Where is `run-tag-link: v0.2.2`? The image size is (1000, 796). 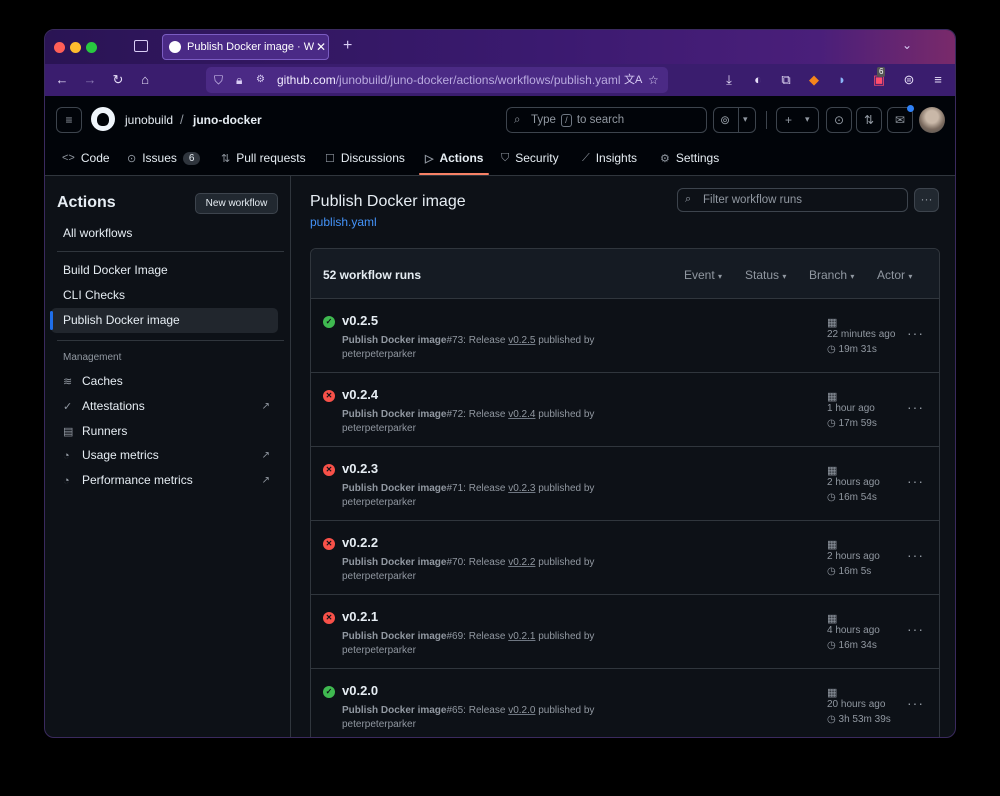 run-tag-link: v0.2.2 is located at coordinates (521, 562).